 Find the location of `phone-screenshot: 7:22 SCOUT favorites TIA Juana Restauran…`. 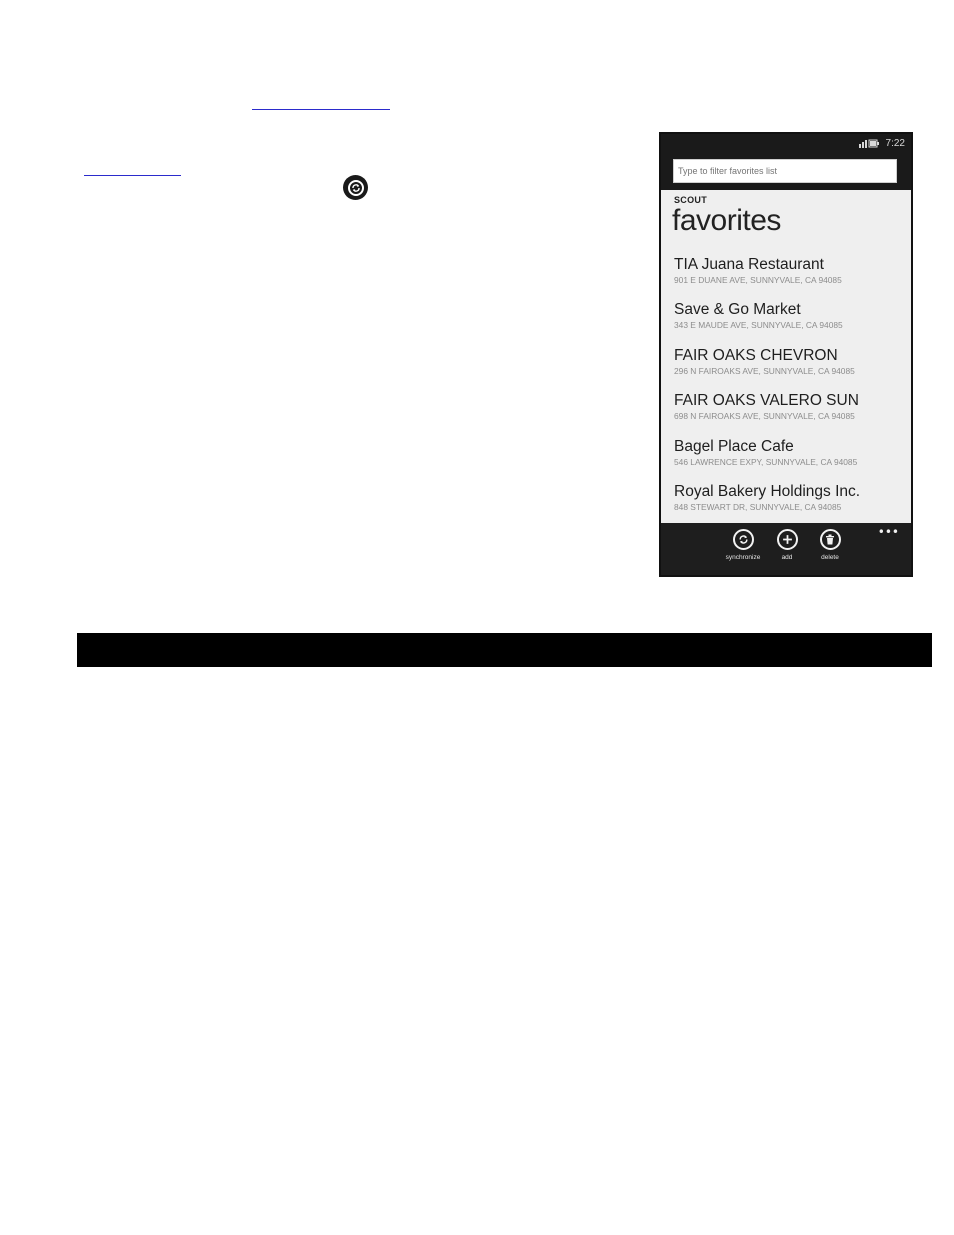

phone-screenshot: 7:22 SCOUT favorites TIA Juana Restauran… is located at coordinates (786, 354).